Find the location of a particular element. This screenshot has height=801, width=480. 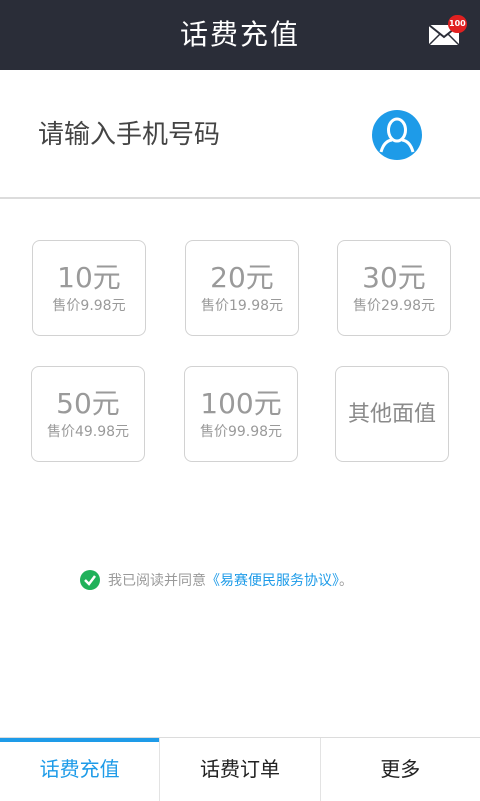

denomination-price: 售价49.98元 is located at coordinates (88, 432).